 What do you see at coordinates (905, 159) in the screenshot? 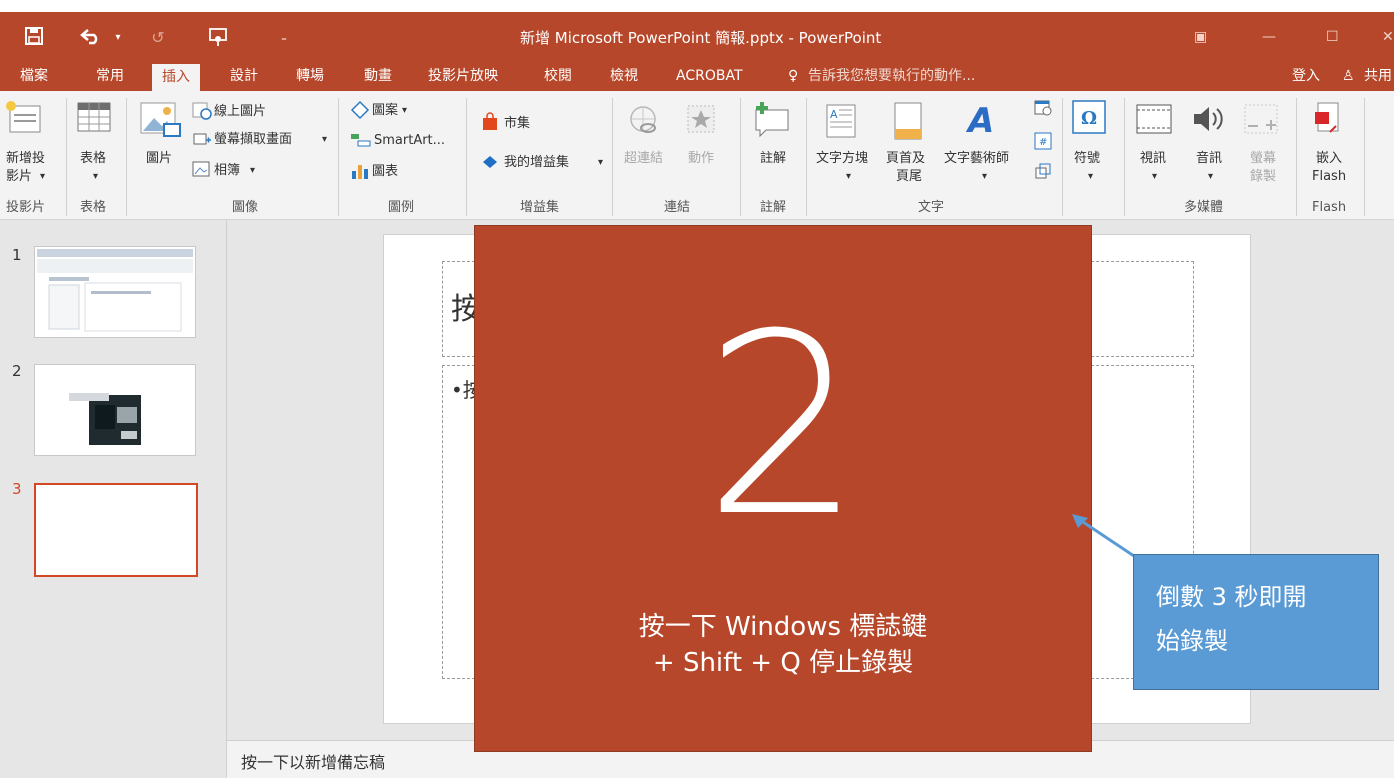
I see `header-footer-label-1: 頁首及` at bounding box center [905, 159].